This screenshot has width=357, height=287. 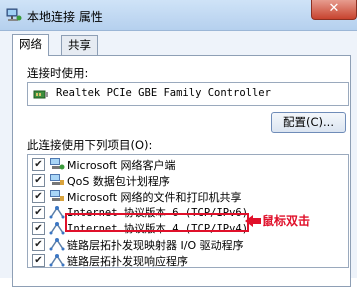 What do you see at coordinates (118, 181) in the screenshot?
I see `item-label: QoS 数据包计划程序` at bounding box center [118, 181].